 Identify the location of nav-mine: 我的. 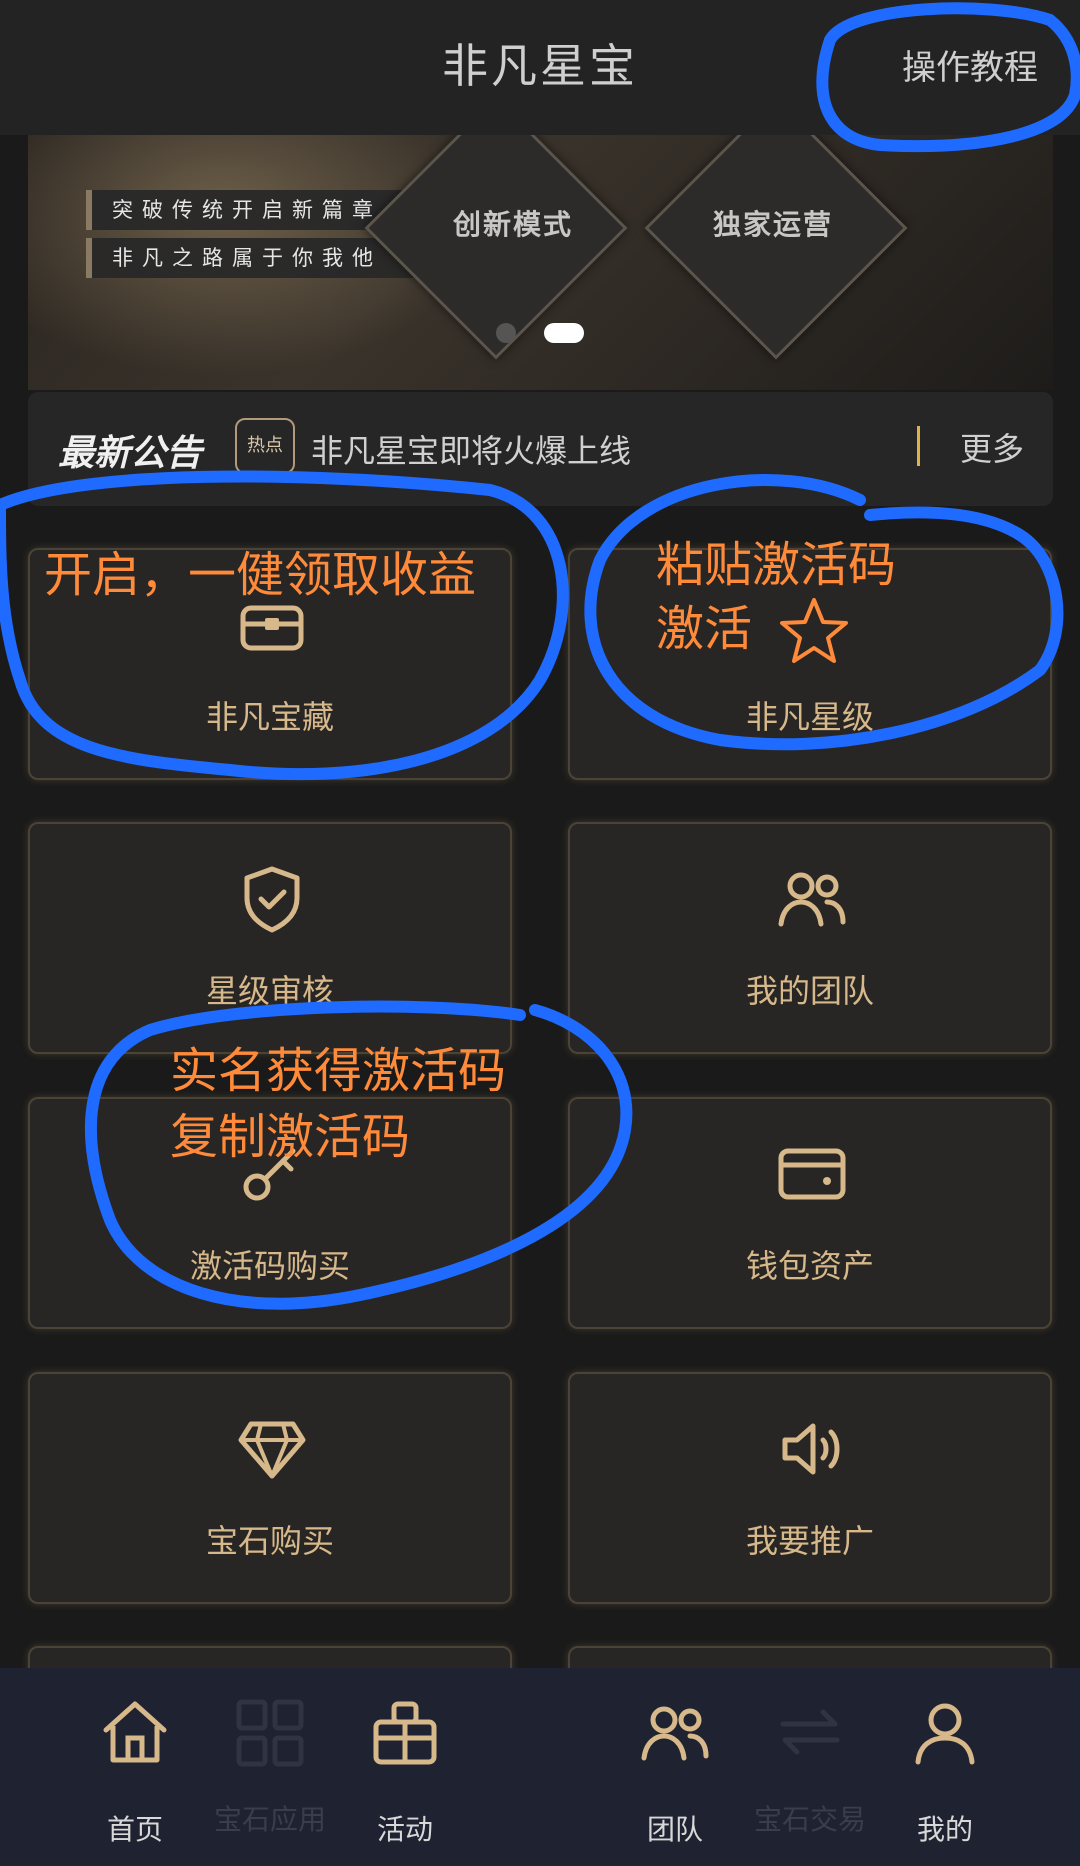
(945, 1767).